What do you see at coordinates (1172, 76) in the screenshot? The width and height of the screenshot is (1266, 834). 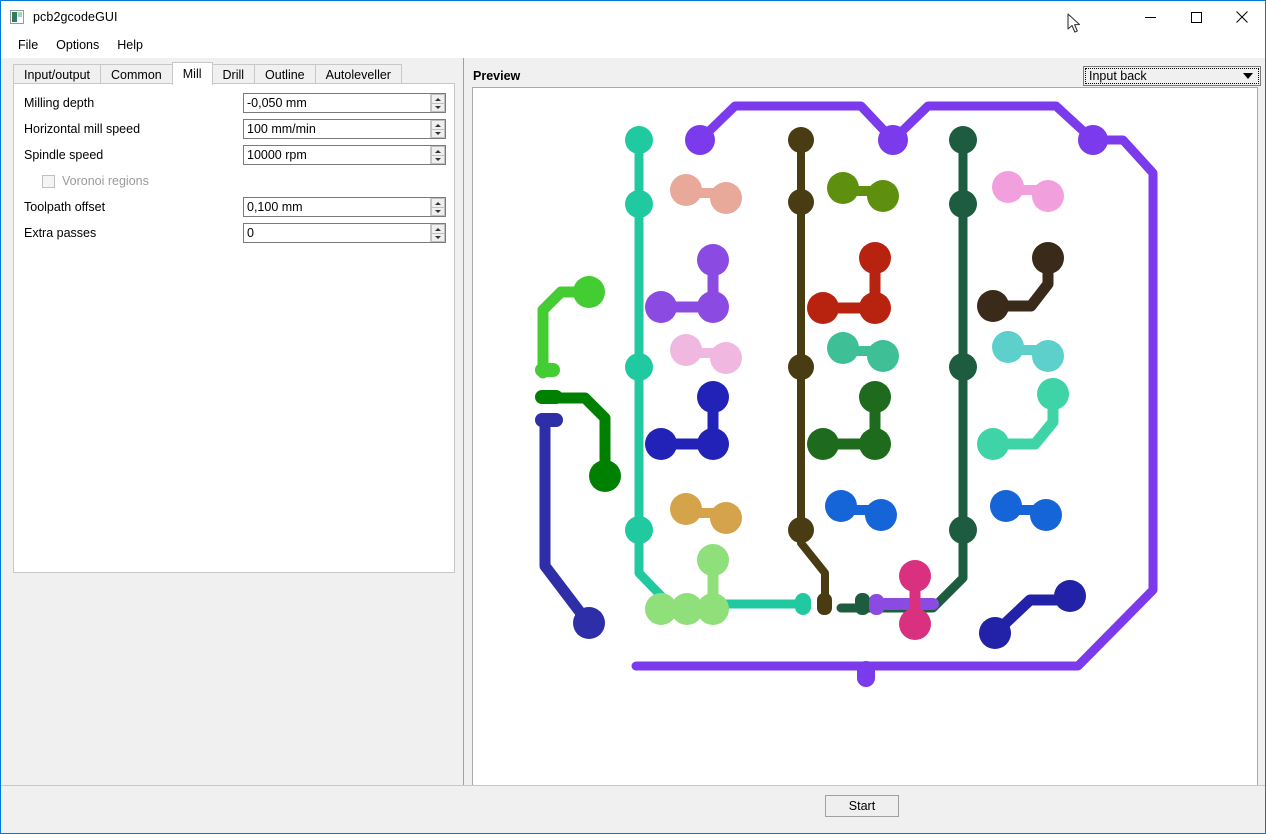 I see `layer-select-dropdown: Input back` at bounding box center [1172, 76].